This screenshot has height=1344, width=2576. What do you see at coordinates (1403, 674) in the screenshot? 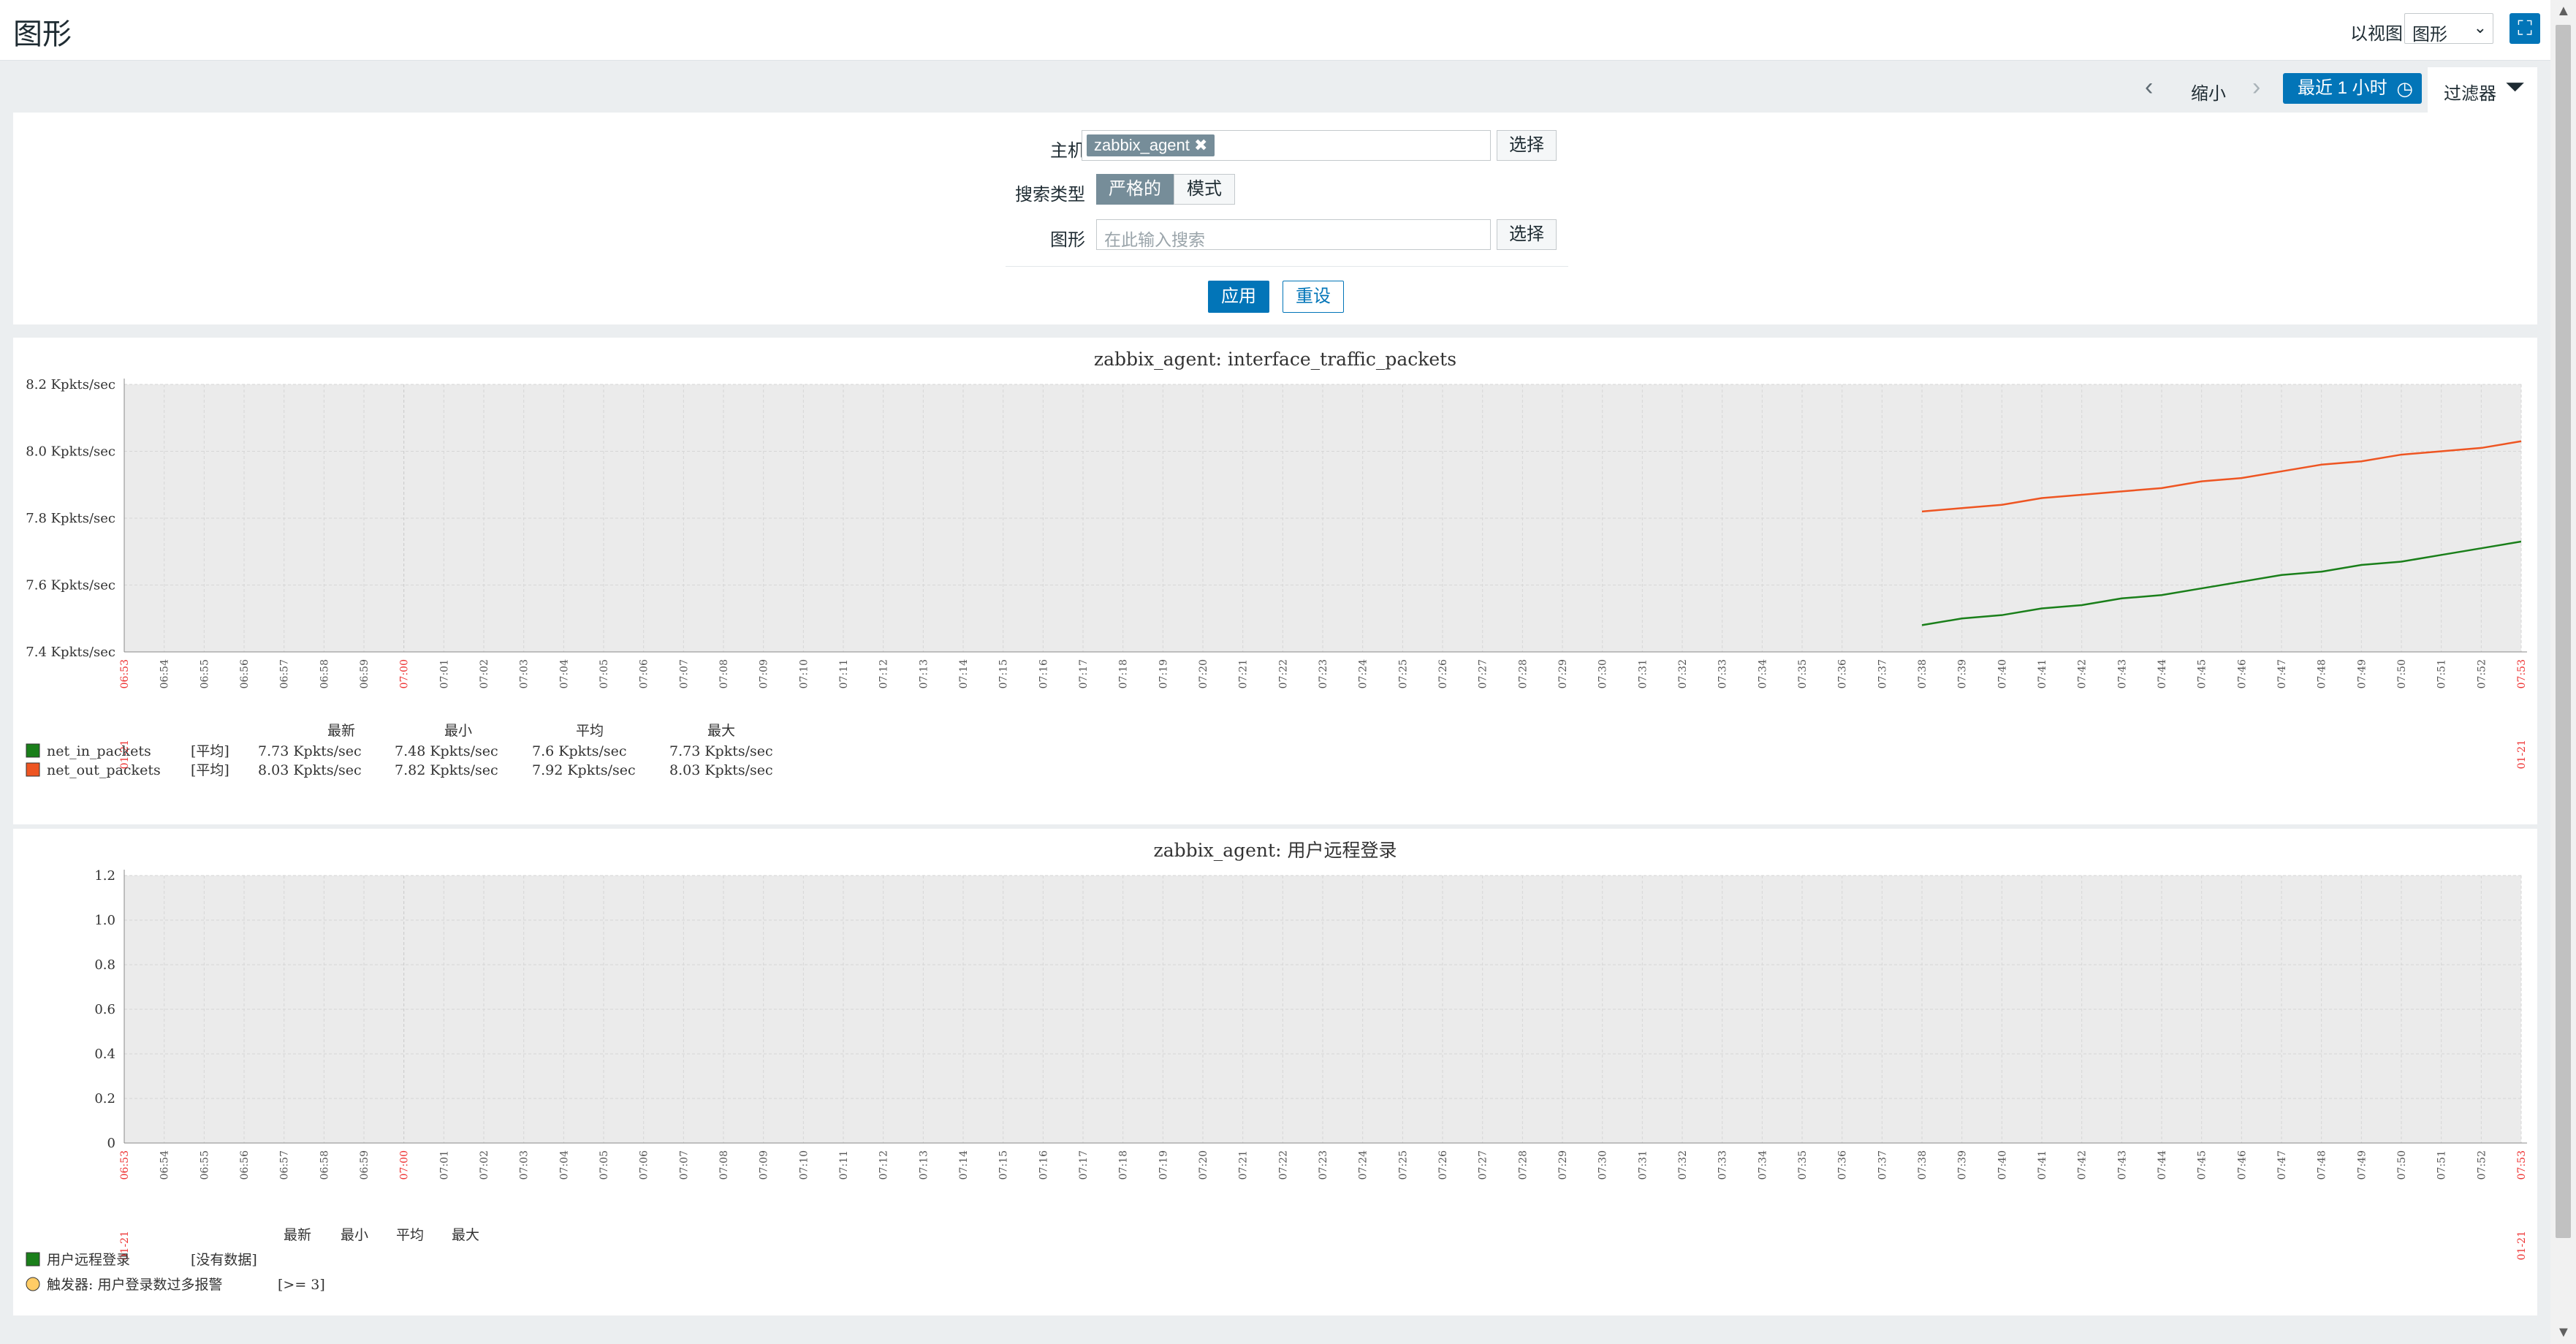
I see `x-tick-label: 07:25` at bounding box center [1403, 674].